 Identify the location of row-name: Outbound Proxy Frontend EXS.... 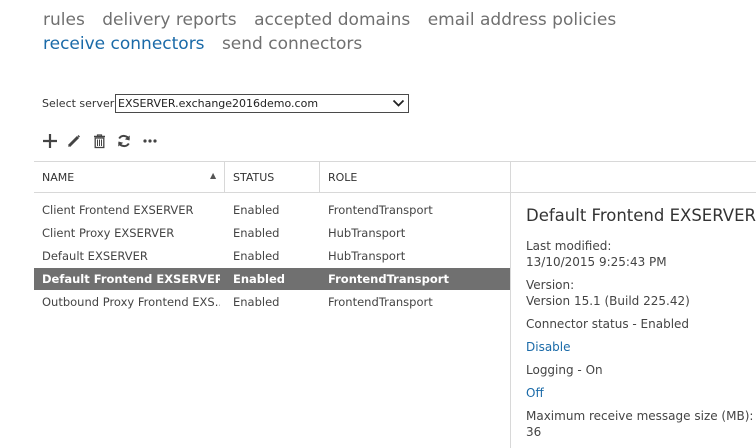
(131, 302).